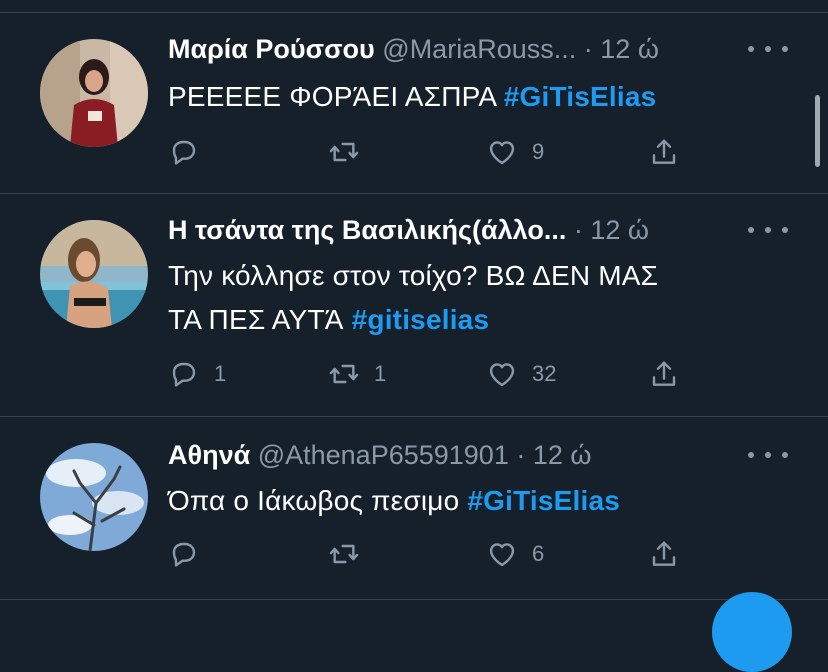 This screenshot has width=828, height=672. I want to click on tweet-text: ΡΕΕΕΕΕ ΦΟΡΆΕΙ ΑΣΠΡΑ #GiTisElias, so click(478, 97).